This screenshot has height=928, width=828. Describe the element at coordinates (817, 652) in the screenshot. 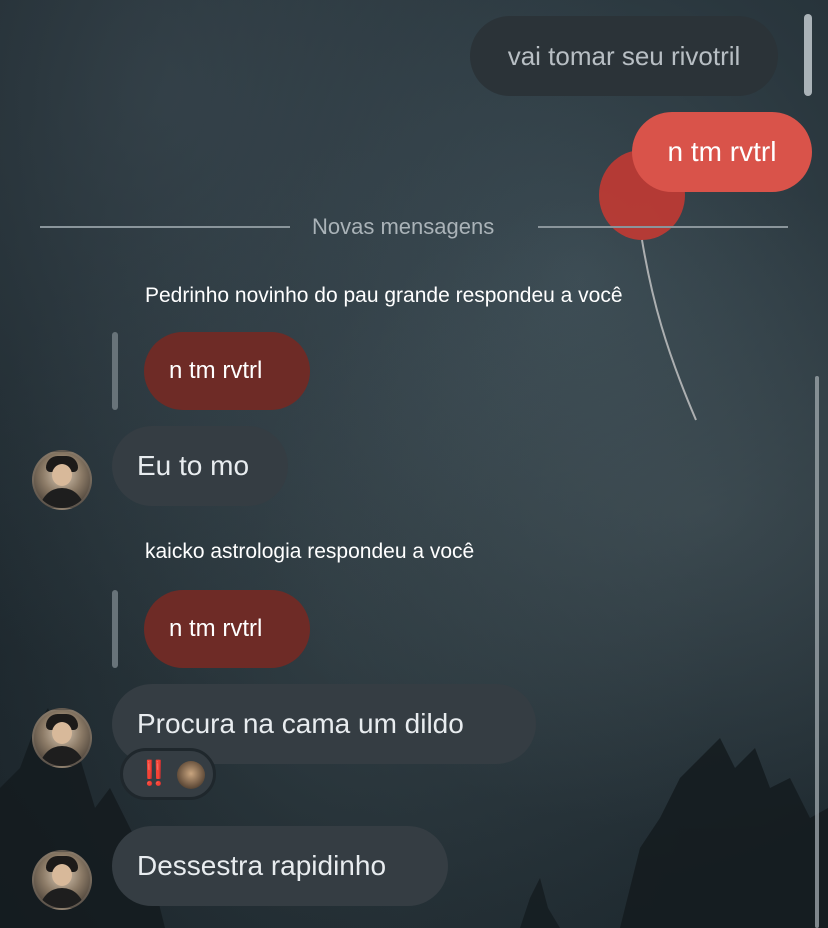

I see `scrollbar` at that location.